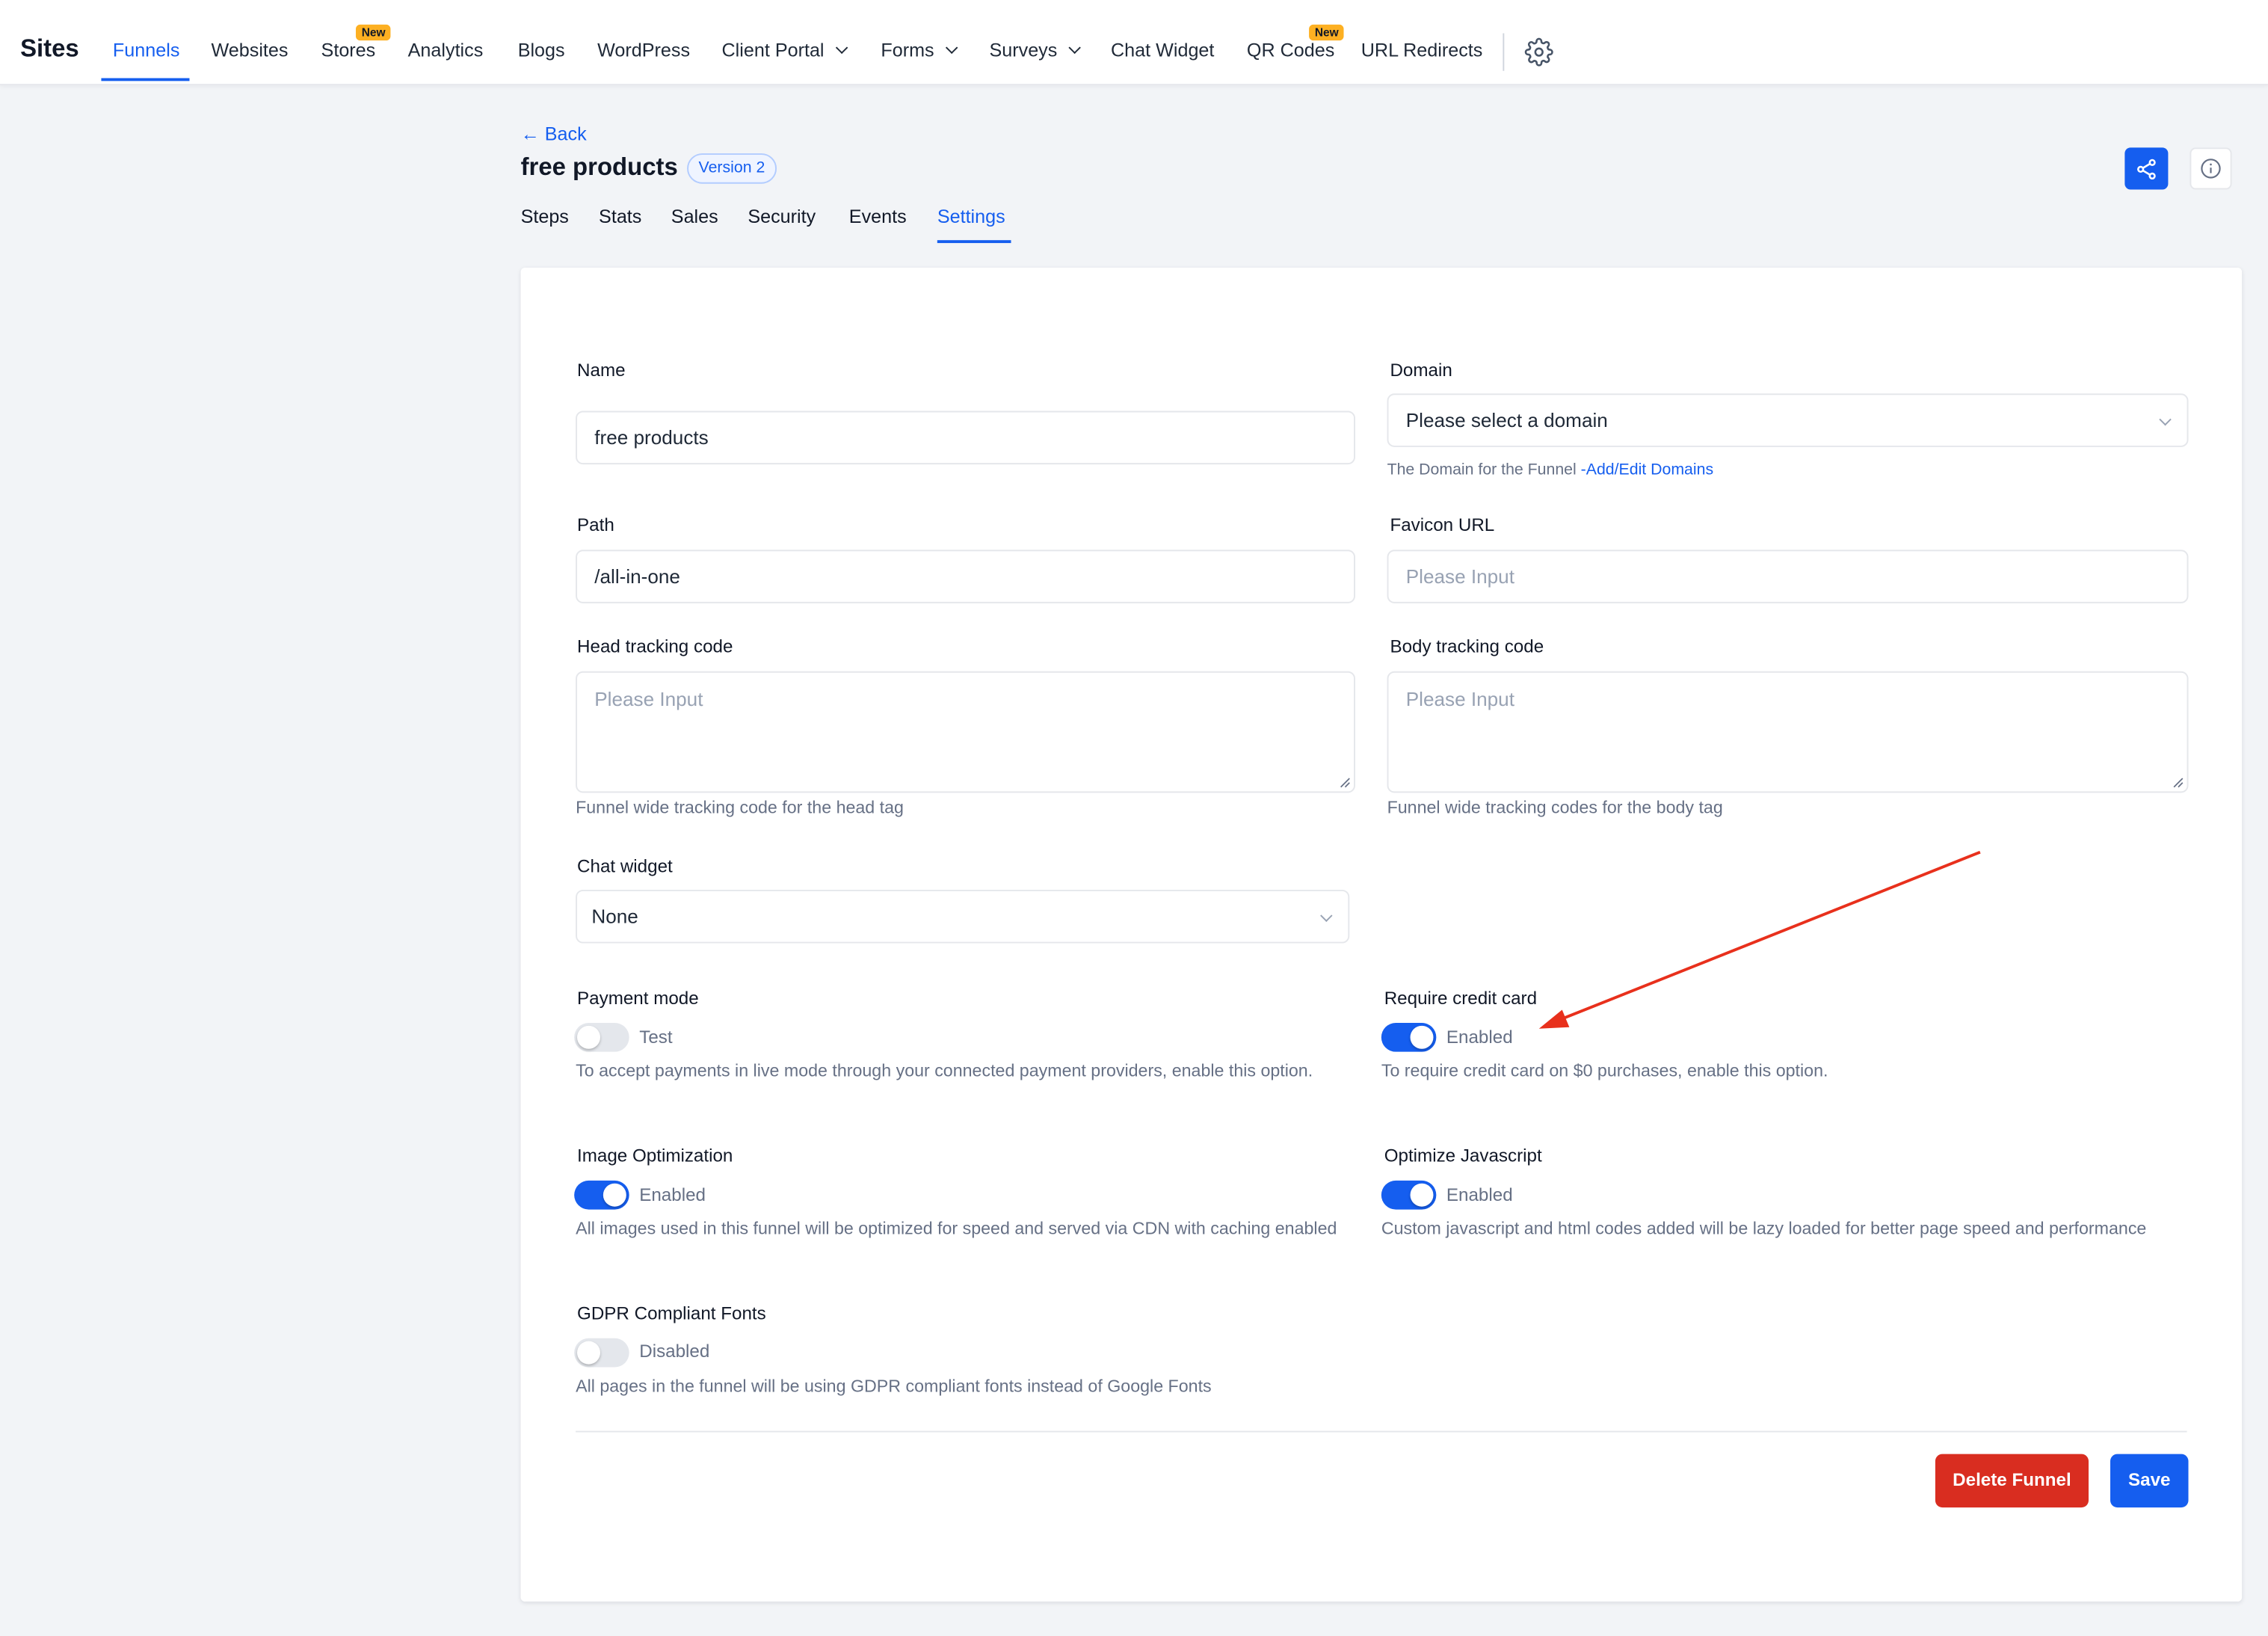  Describe the element at coordinates (145, 80) in the screenshot. I see `active-nav-underline` at that location.